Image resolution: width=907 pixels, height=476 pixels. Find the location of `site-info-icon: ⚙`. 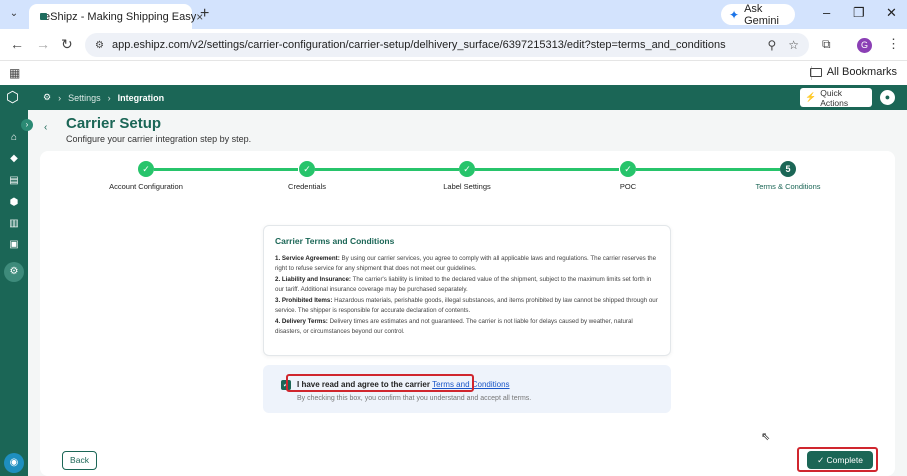

site-info-icon: ⚙ is located at coordinates (99, 45).